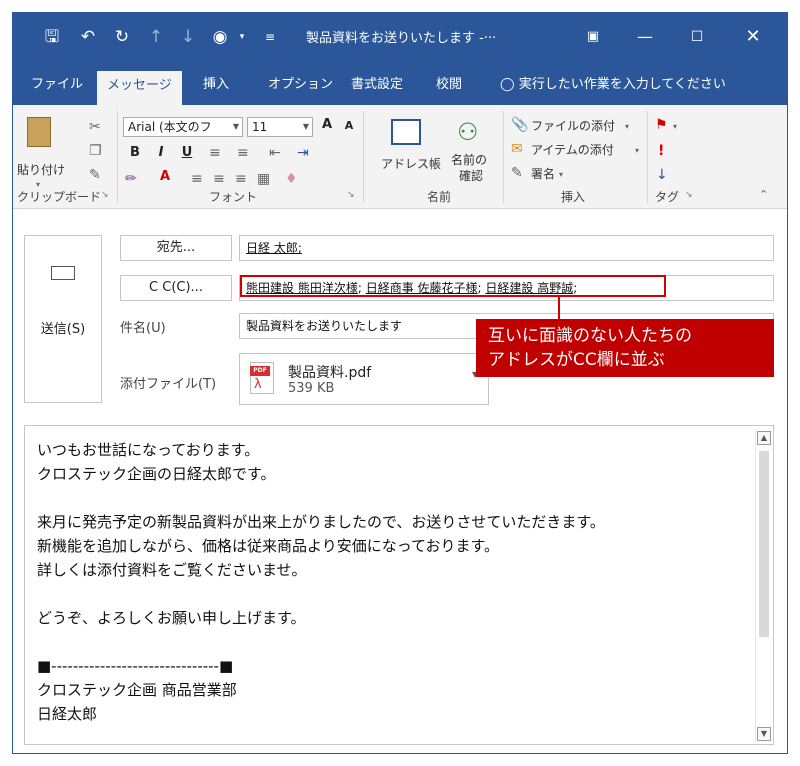 The height and width of the screenshot is (766, 800). I want to click on lightbulb-icon: ◯, so click(507, 84).